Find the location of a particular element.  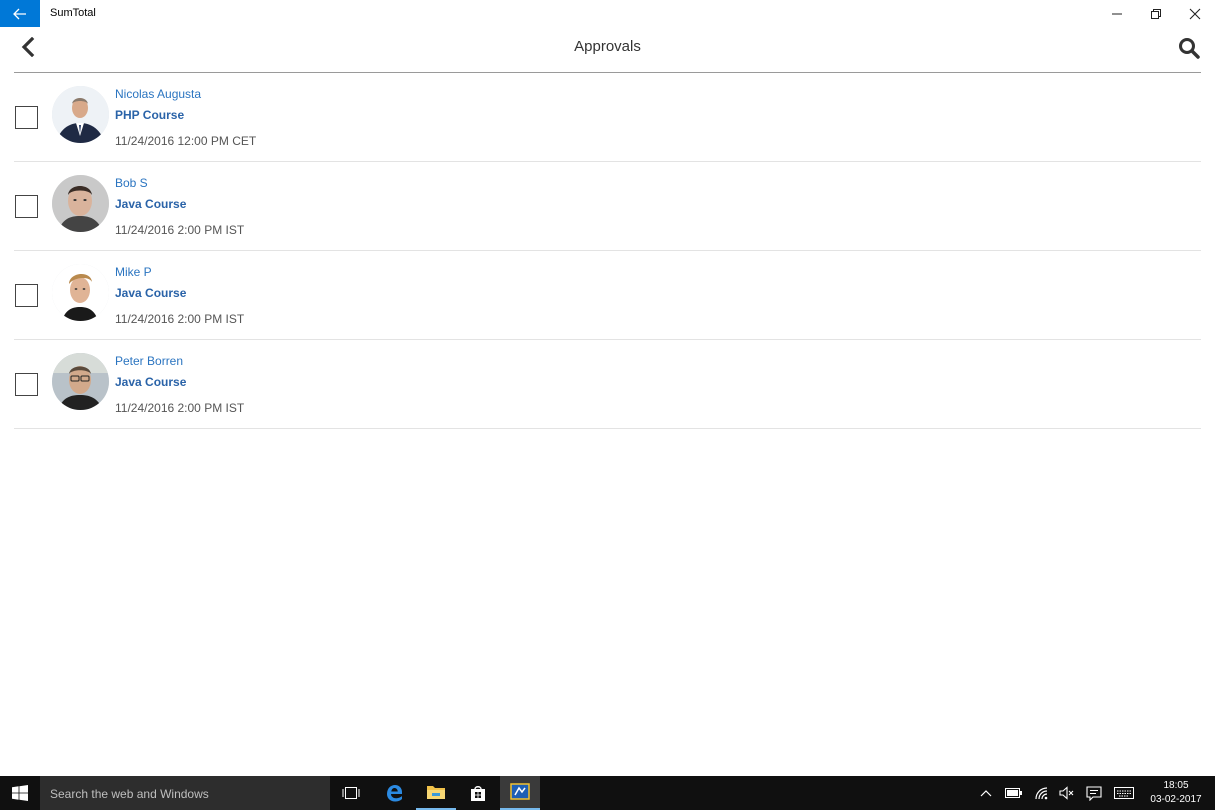

app-header: Approvals is located at coordinates (607, 50).